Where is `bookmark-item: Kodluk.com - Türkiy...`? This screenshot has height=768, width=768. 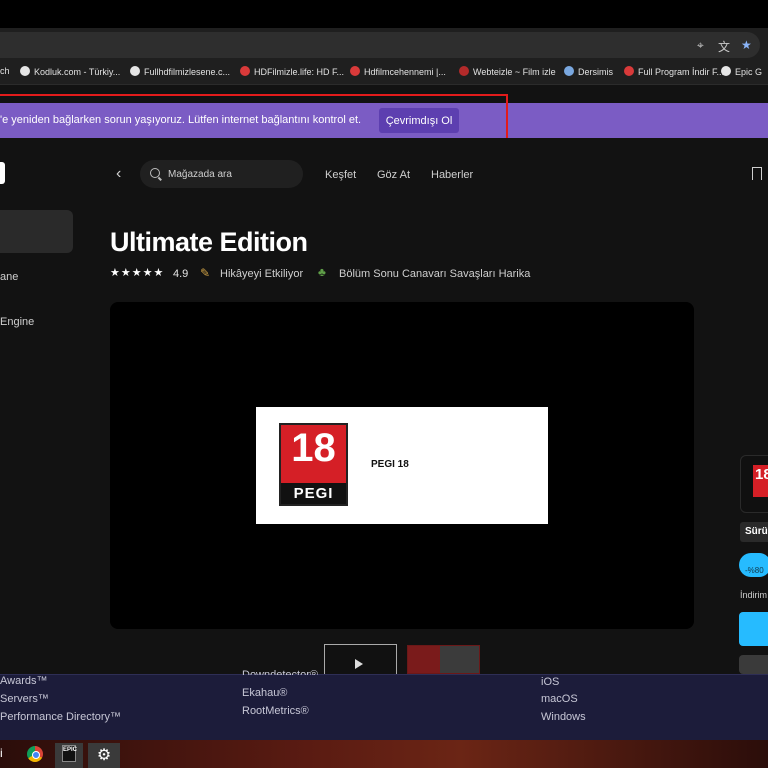
bookmark-item: Kodluk.com - Türkiy... is located at coordinates (70, 71).